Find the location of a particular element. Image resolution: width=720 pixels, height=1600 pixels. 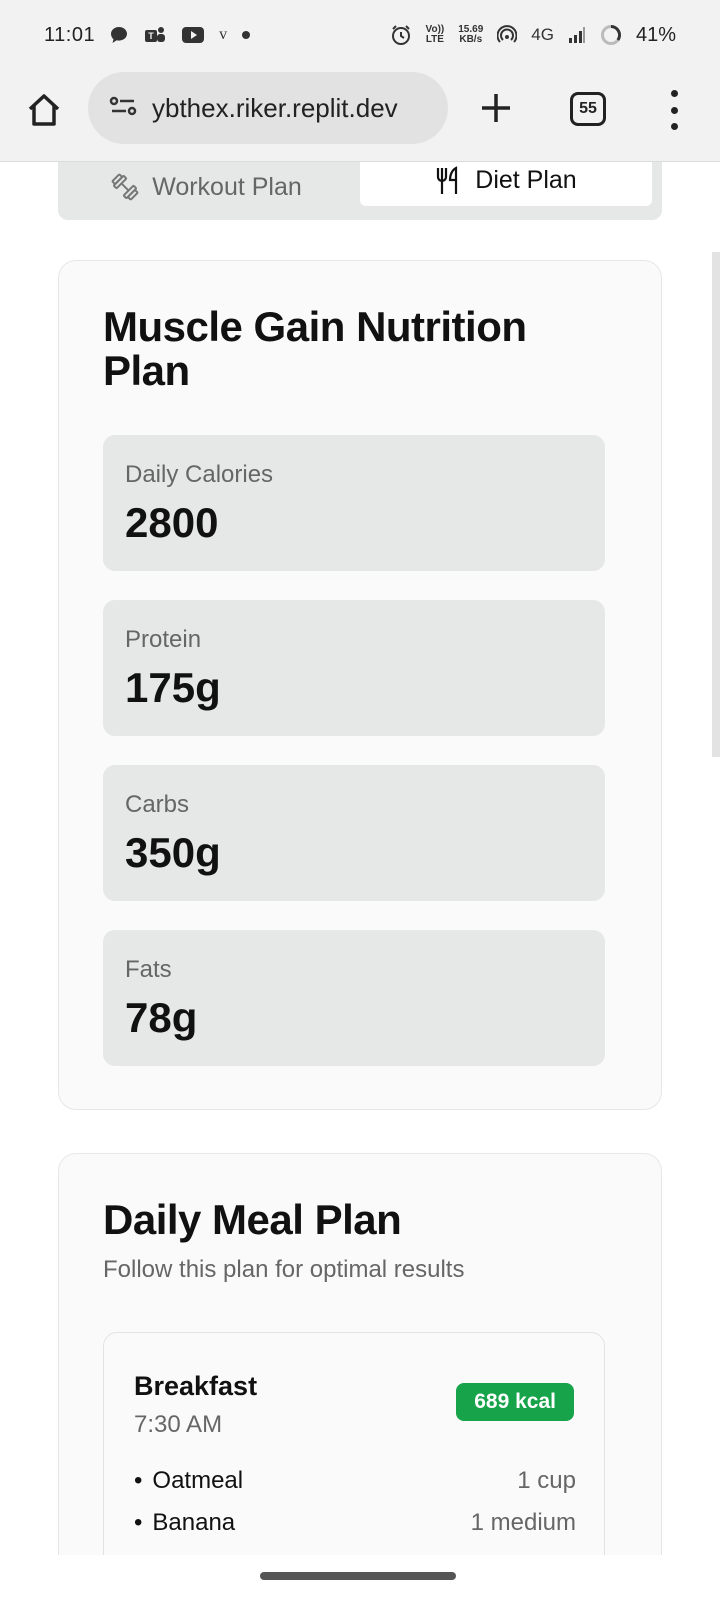

home-button is located at coordinates (44, 112).